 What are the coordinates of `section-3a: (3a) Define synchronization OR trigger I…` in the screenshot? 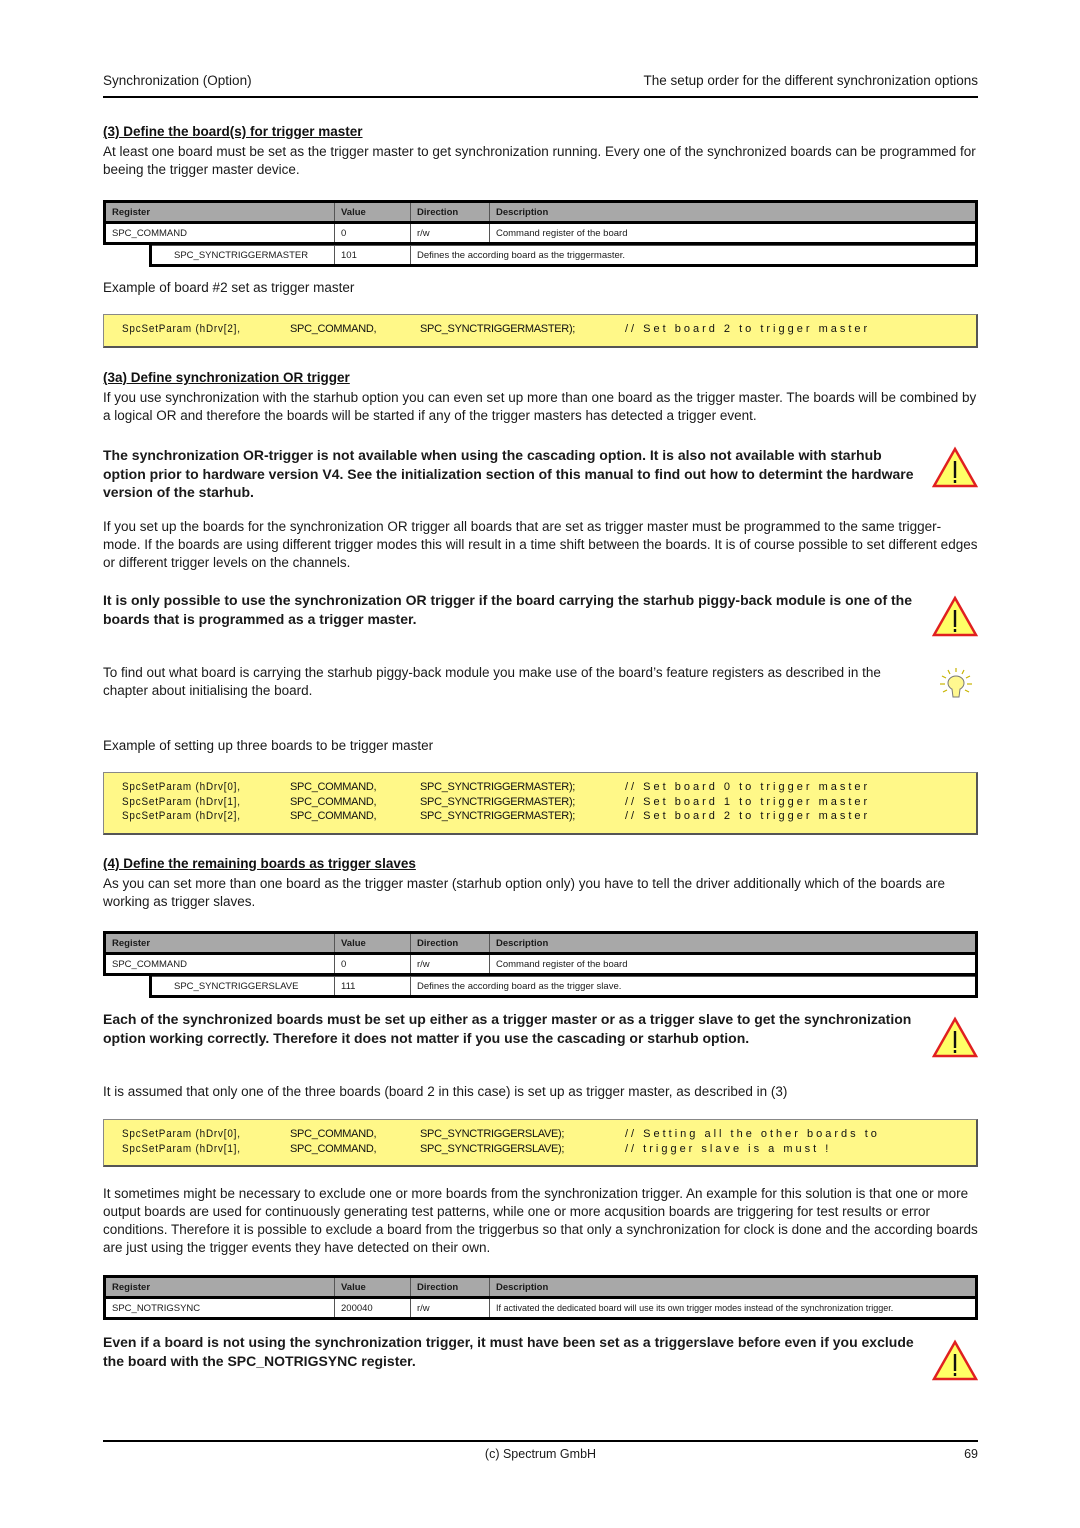 It's located at (540, 397).